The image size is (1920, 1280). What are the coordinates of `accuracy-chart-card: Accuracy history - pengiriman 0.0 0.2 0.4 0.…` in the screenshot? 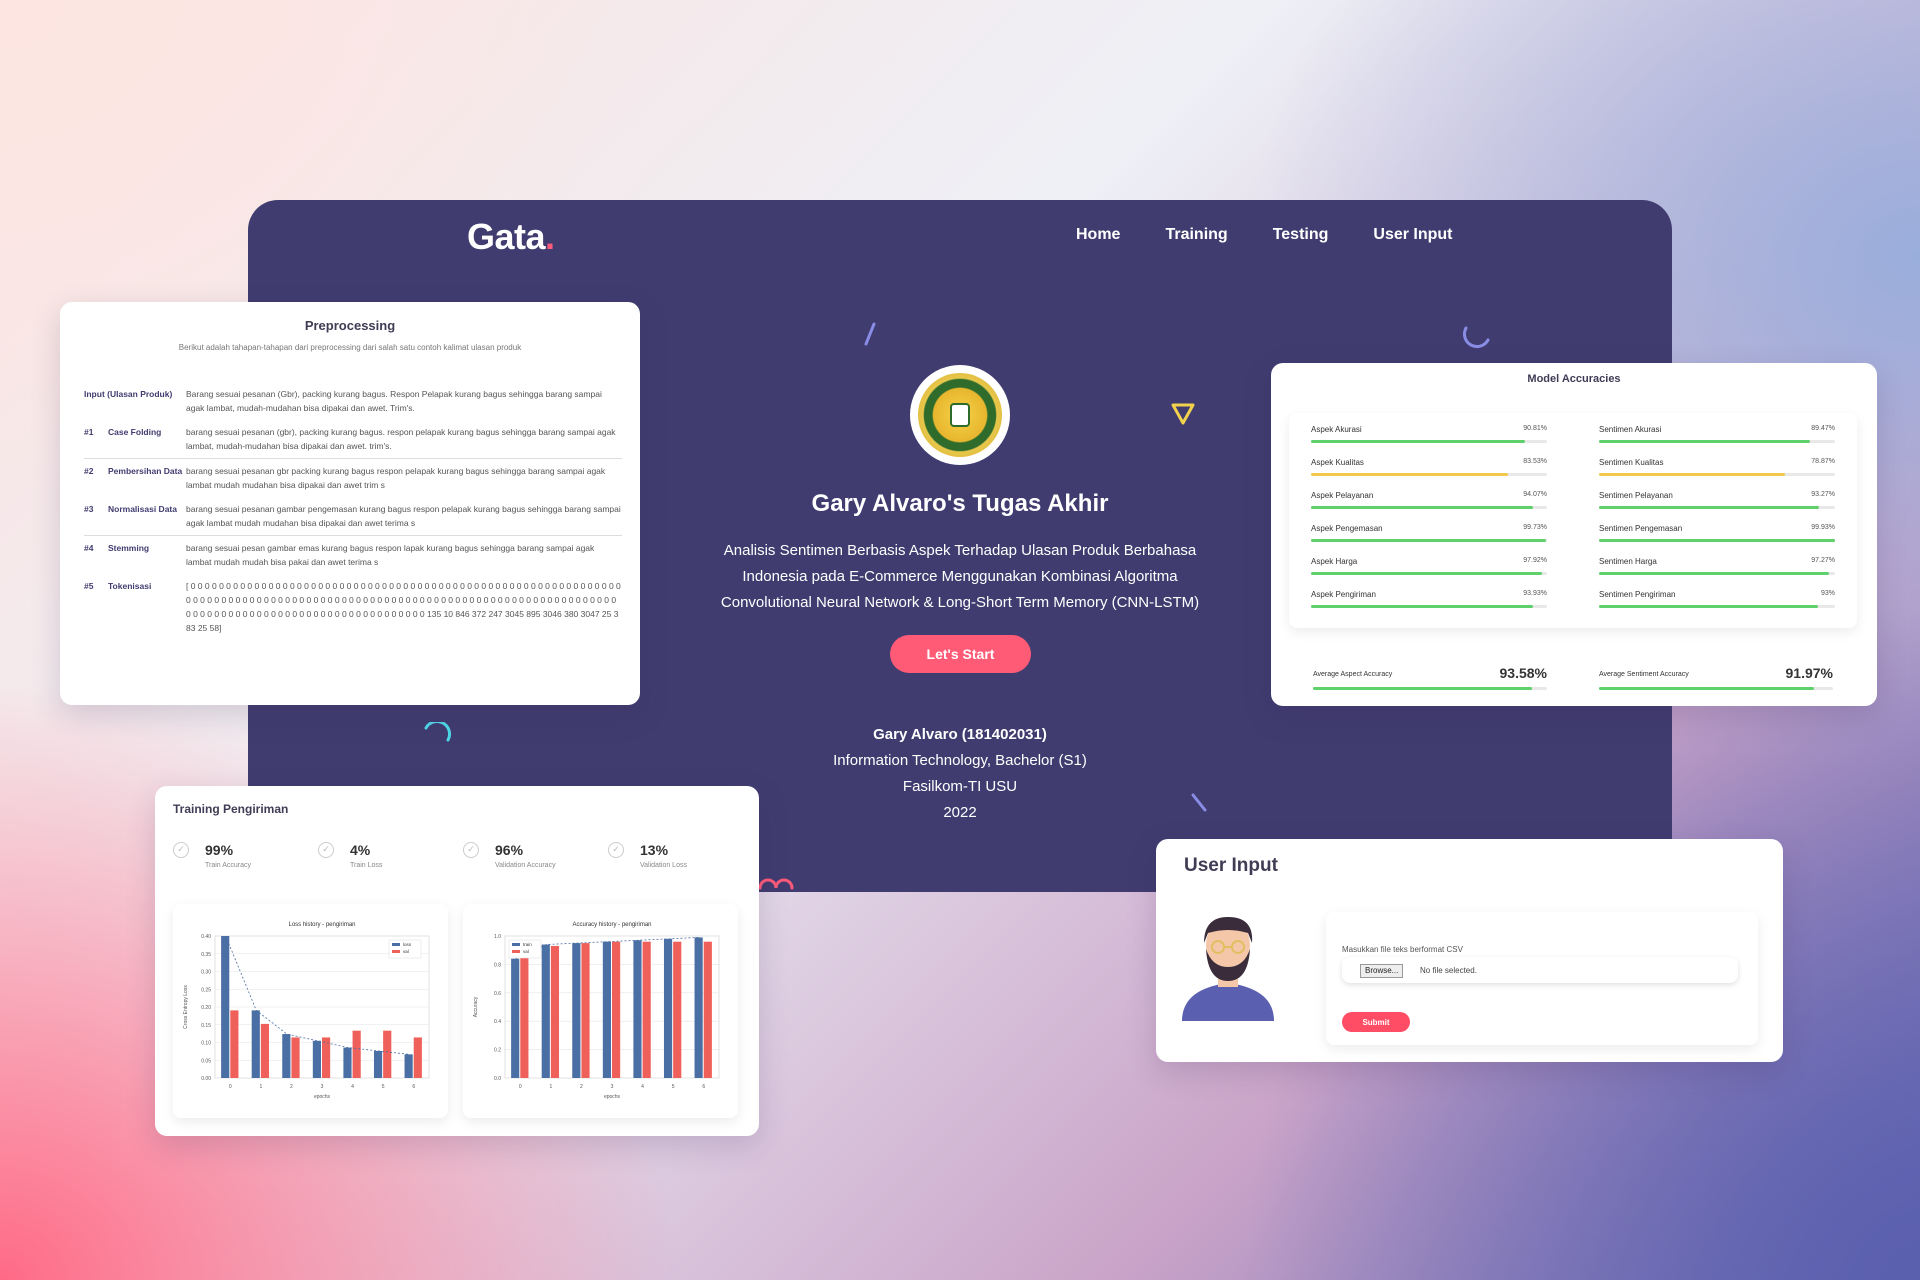 It's located at (600, 1011).